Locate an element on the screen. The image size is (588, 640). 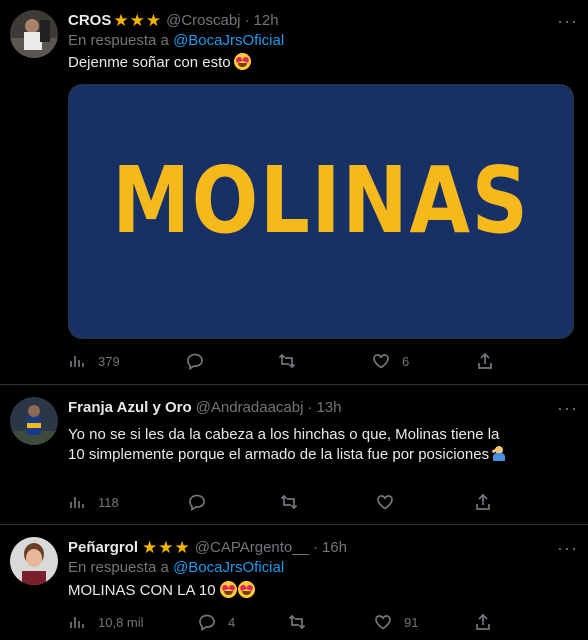
author-name: Franja Azul y Oro is located at coordinates (130, 407).